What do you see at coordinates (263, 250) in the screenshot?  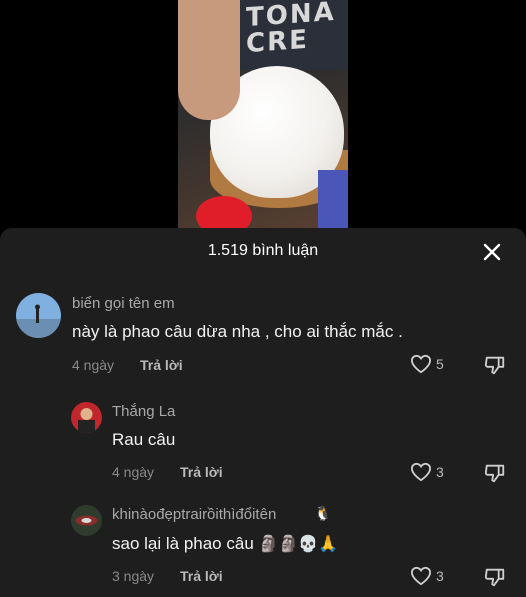 I see `comment-count-title: 1.519 bình luận` at bounding box center [263, 250].